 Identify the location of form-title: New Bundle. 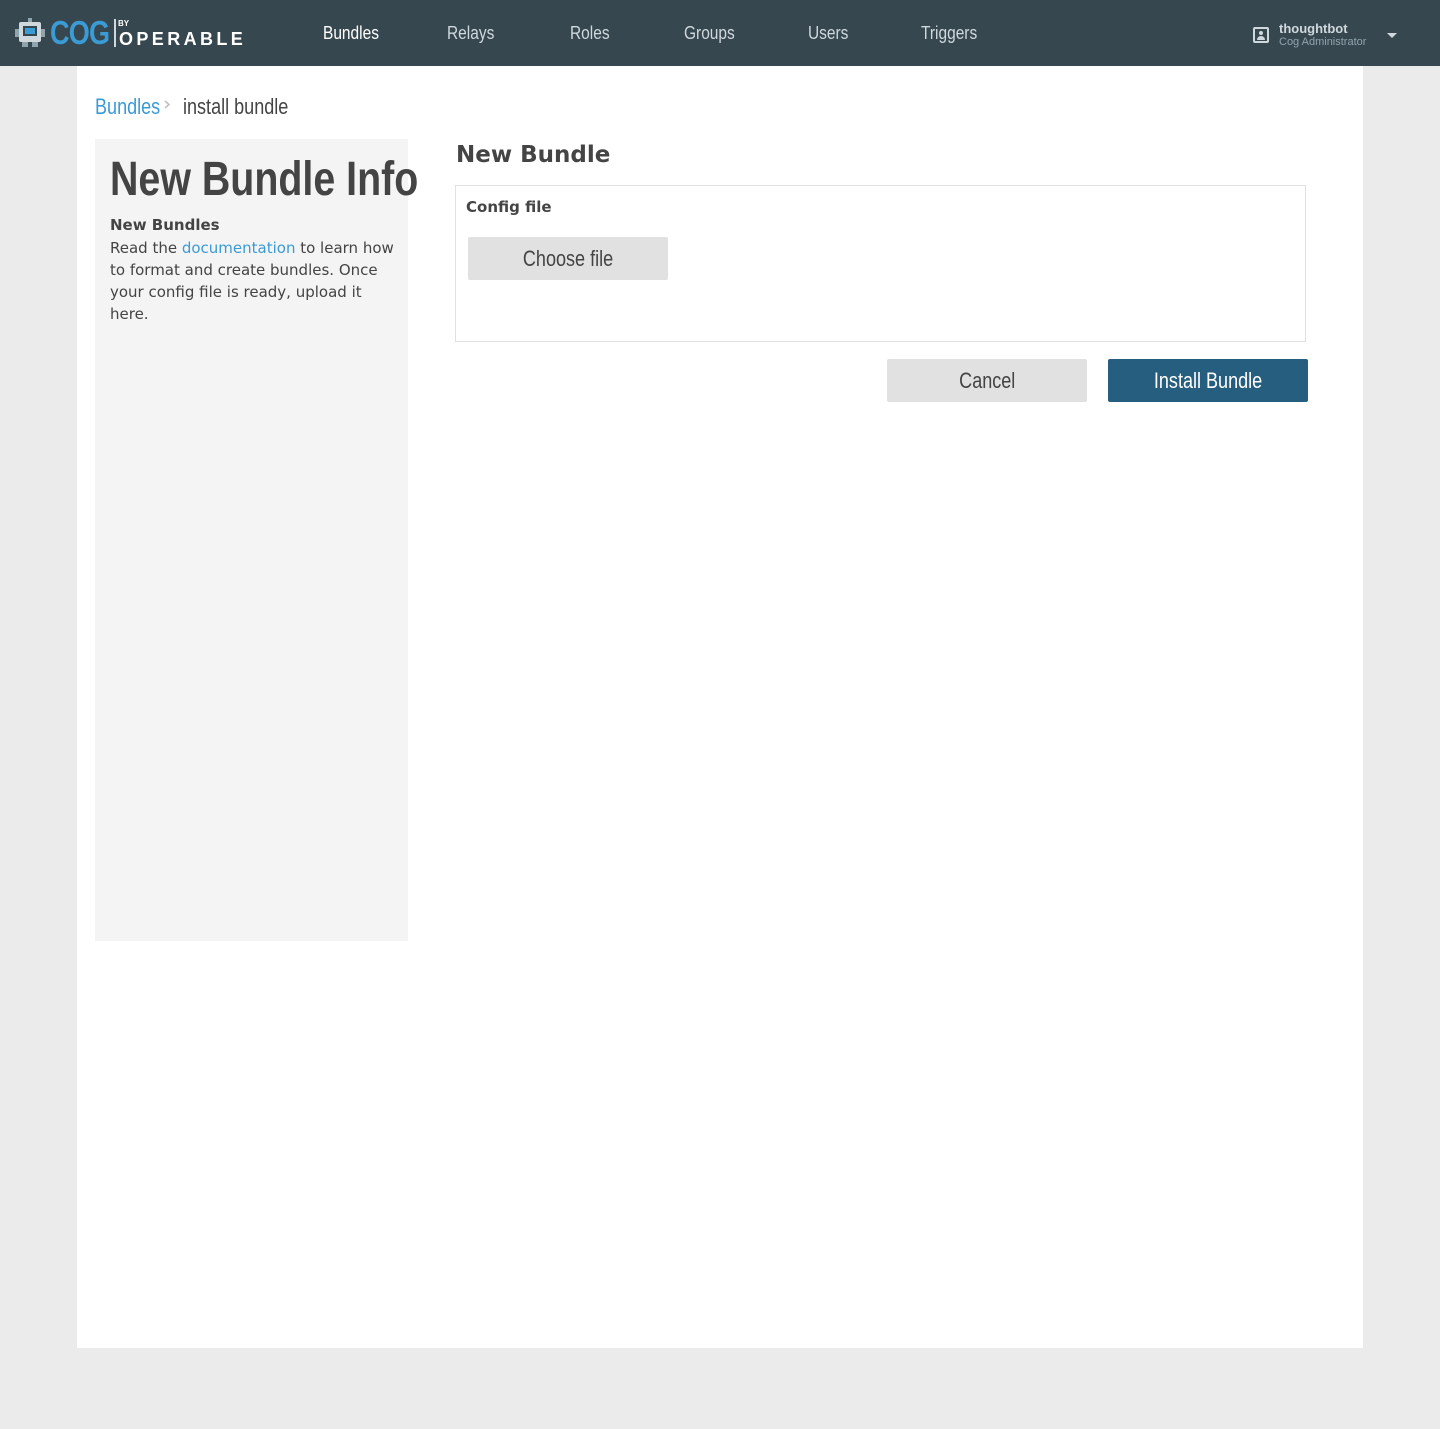
(533, 155).